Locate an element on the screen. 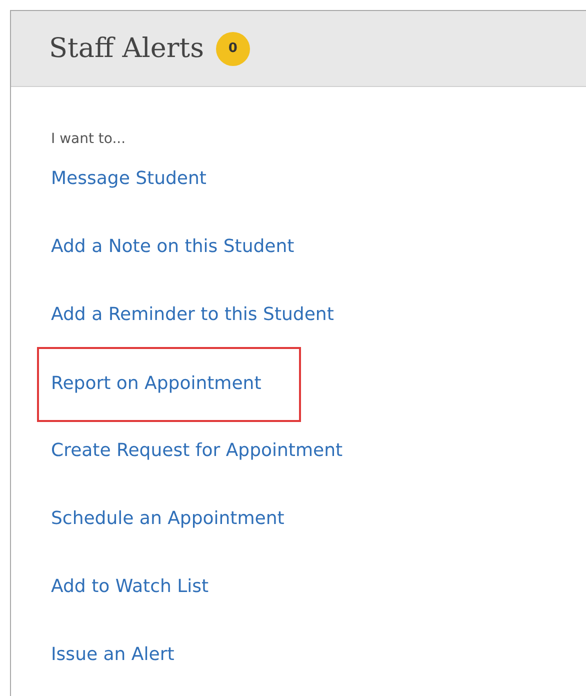 This screenshot has height=696, width=586. panel-title: Staff Alerts is located at coordinates (126, 48).